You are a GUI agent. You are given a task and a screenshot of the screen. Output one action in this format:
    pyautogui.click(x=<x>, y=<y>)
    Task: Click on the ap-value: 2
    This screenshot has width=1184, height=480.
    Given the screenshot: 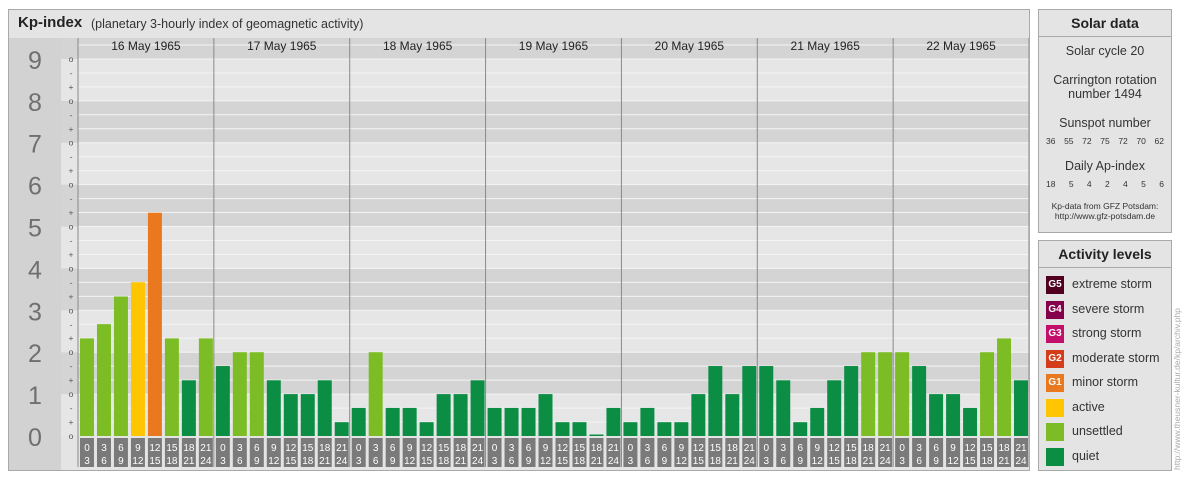 What is the action you would take?
    pyautogui.click(x=1107, y=184)
    